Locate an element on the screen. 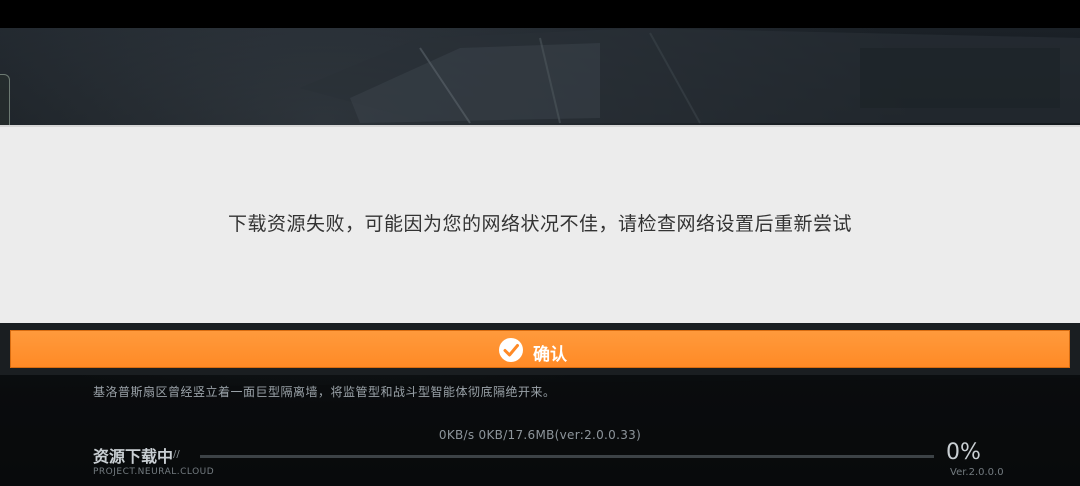  version-label: Ver.2.0.0.0 is located at coordinates (977, 472).